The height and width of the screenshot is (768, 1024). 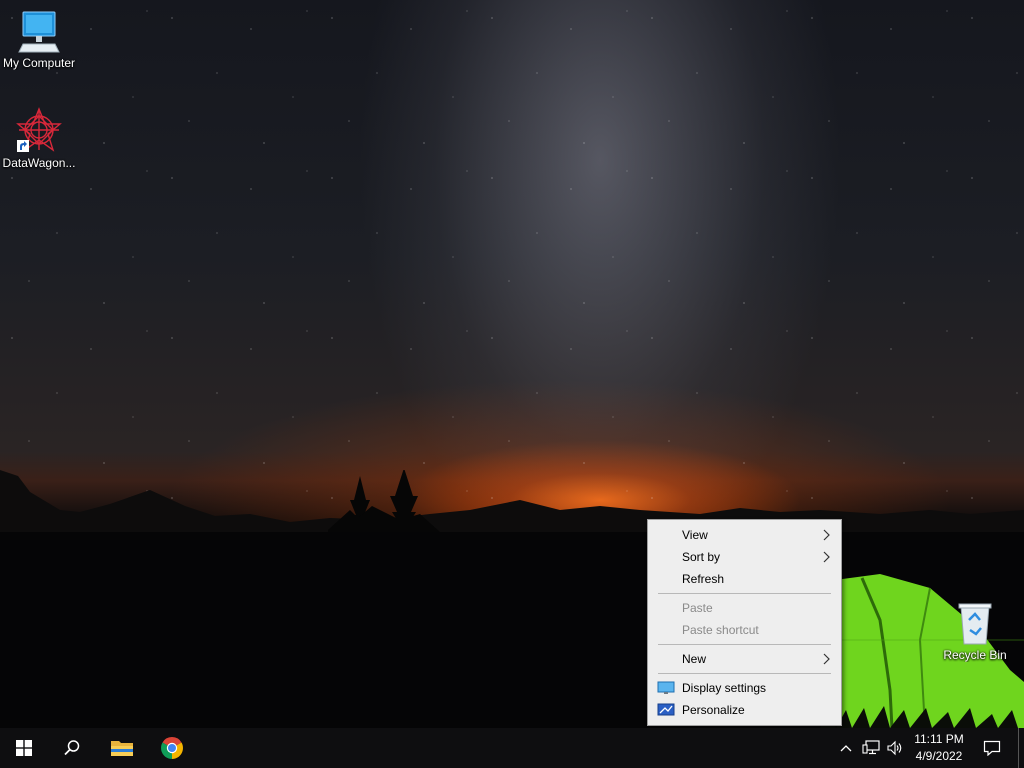 What do you see at coordinates (703, 579) in the screenshot?
I see `menu-item-label: Refresh` at bounding box center [703, 579].